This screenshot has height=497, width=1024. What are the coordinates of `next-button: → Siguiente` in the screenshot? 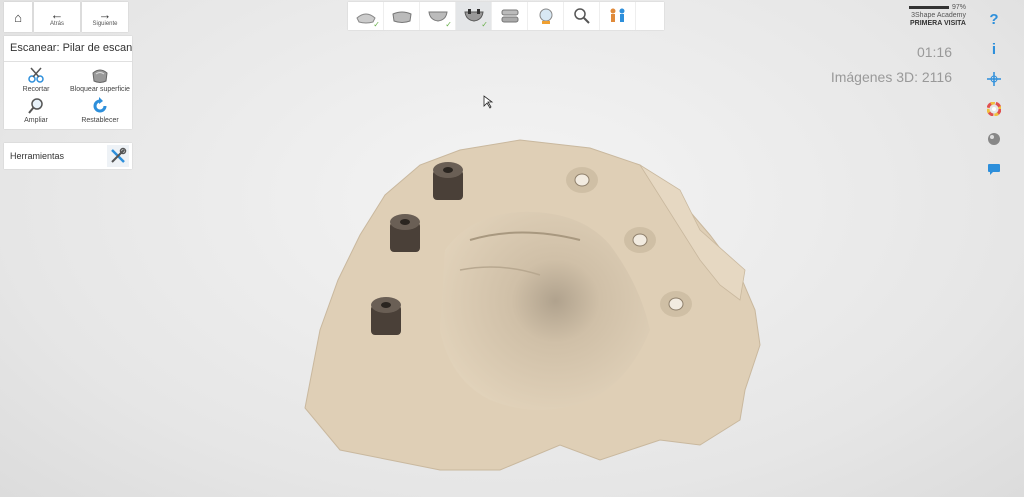 It's located at (105, 17).